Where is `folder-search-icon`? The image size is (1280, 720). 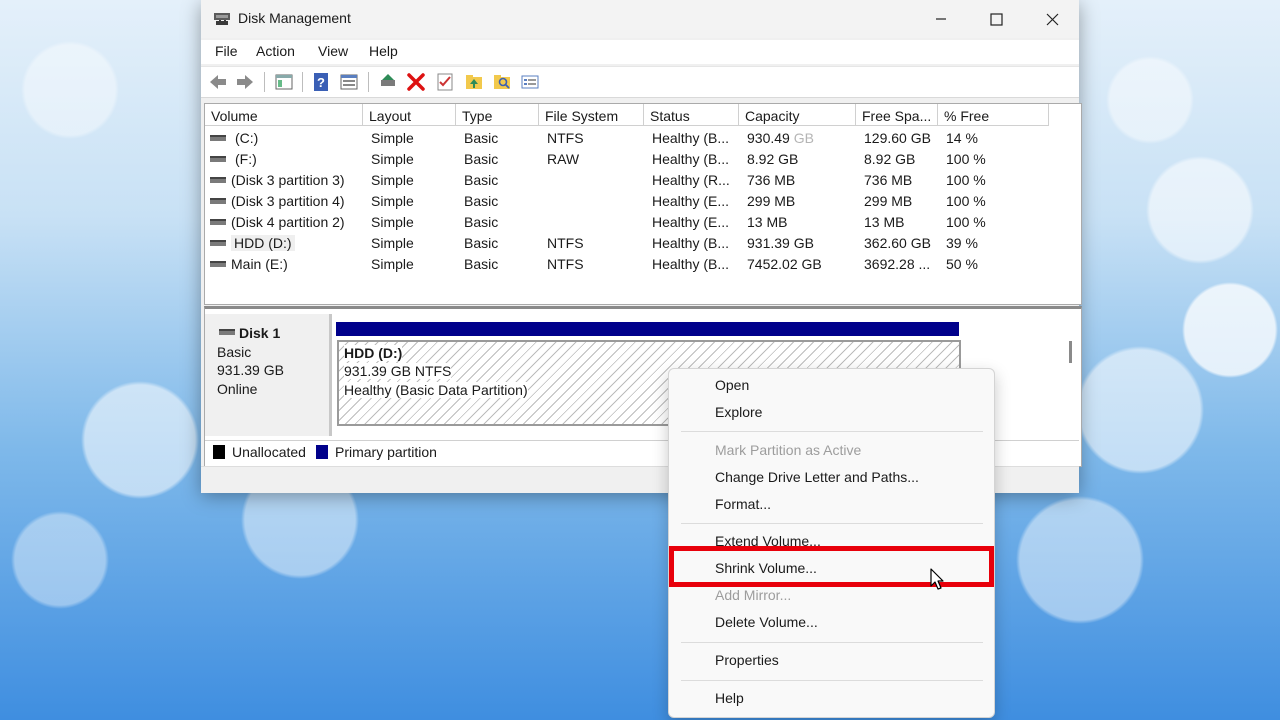 folder-search-icon is located at coordinates (502, 82).